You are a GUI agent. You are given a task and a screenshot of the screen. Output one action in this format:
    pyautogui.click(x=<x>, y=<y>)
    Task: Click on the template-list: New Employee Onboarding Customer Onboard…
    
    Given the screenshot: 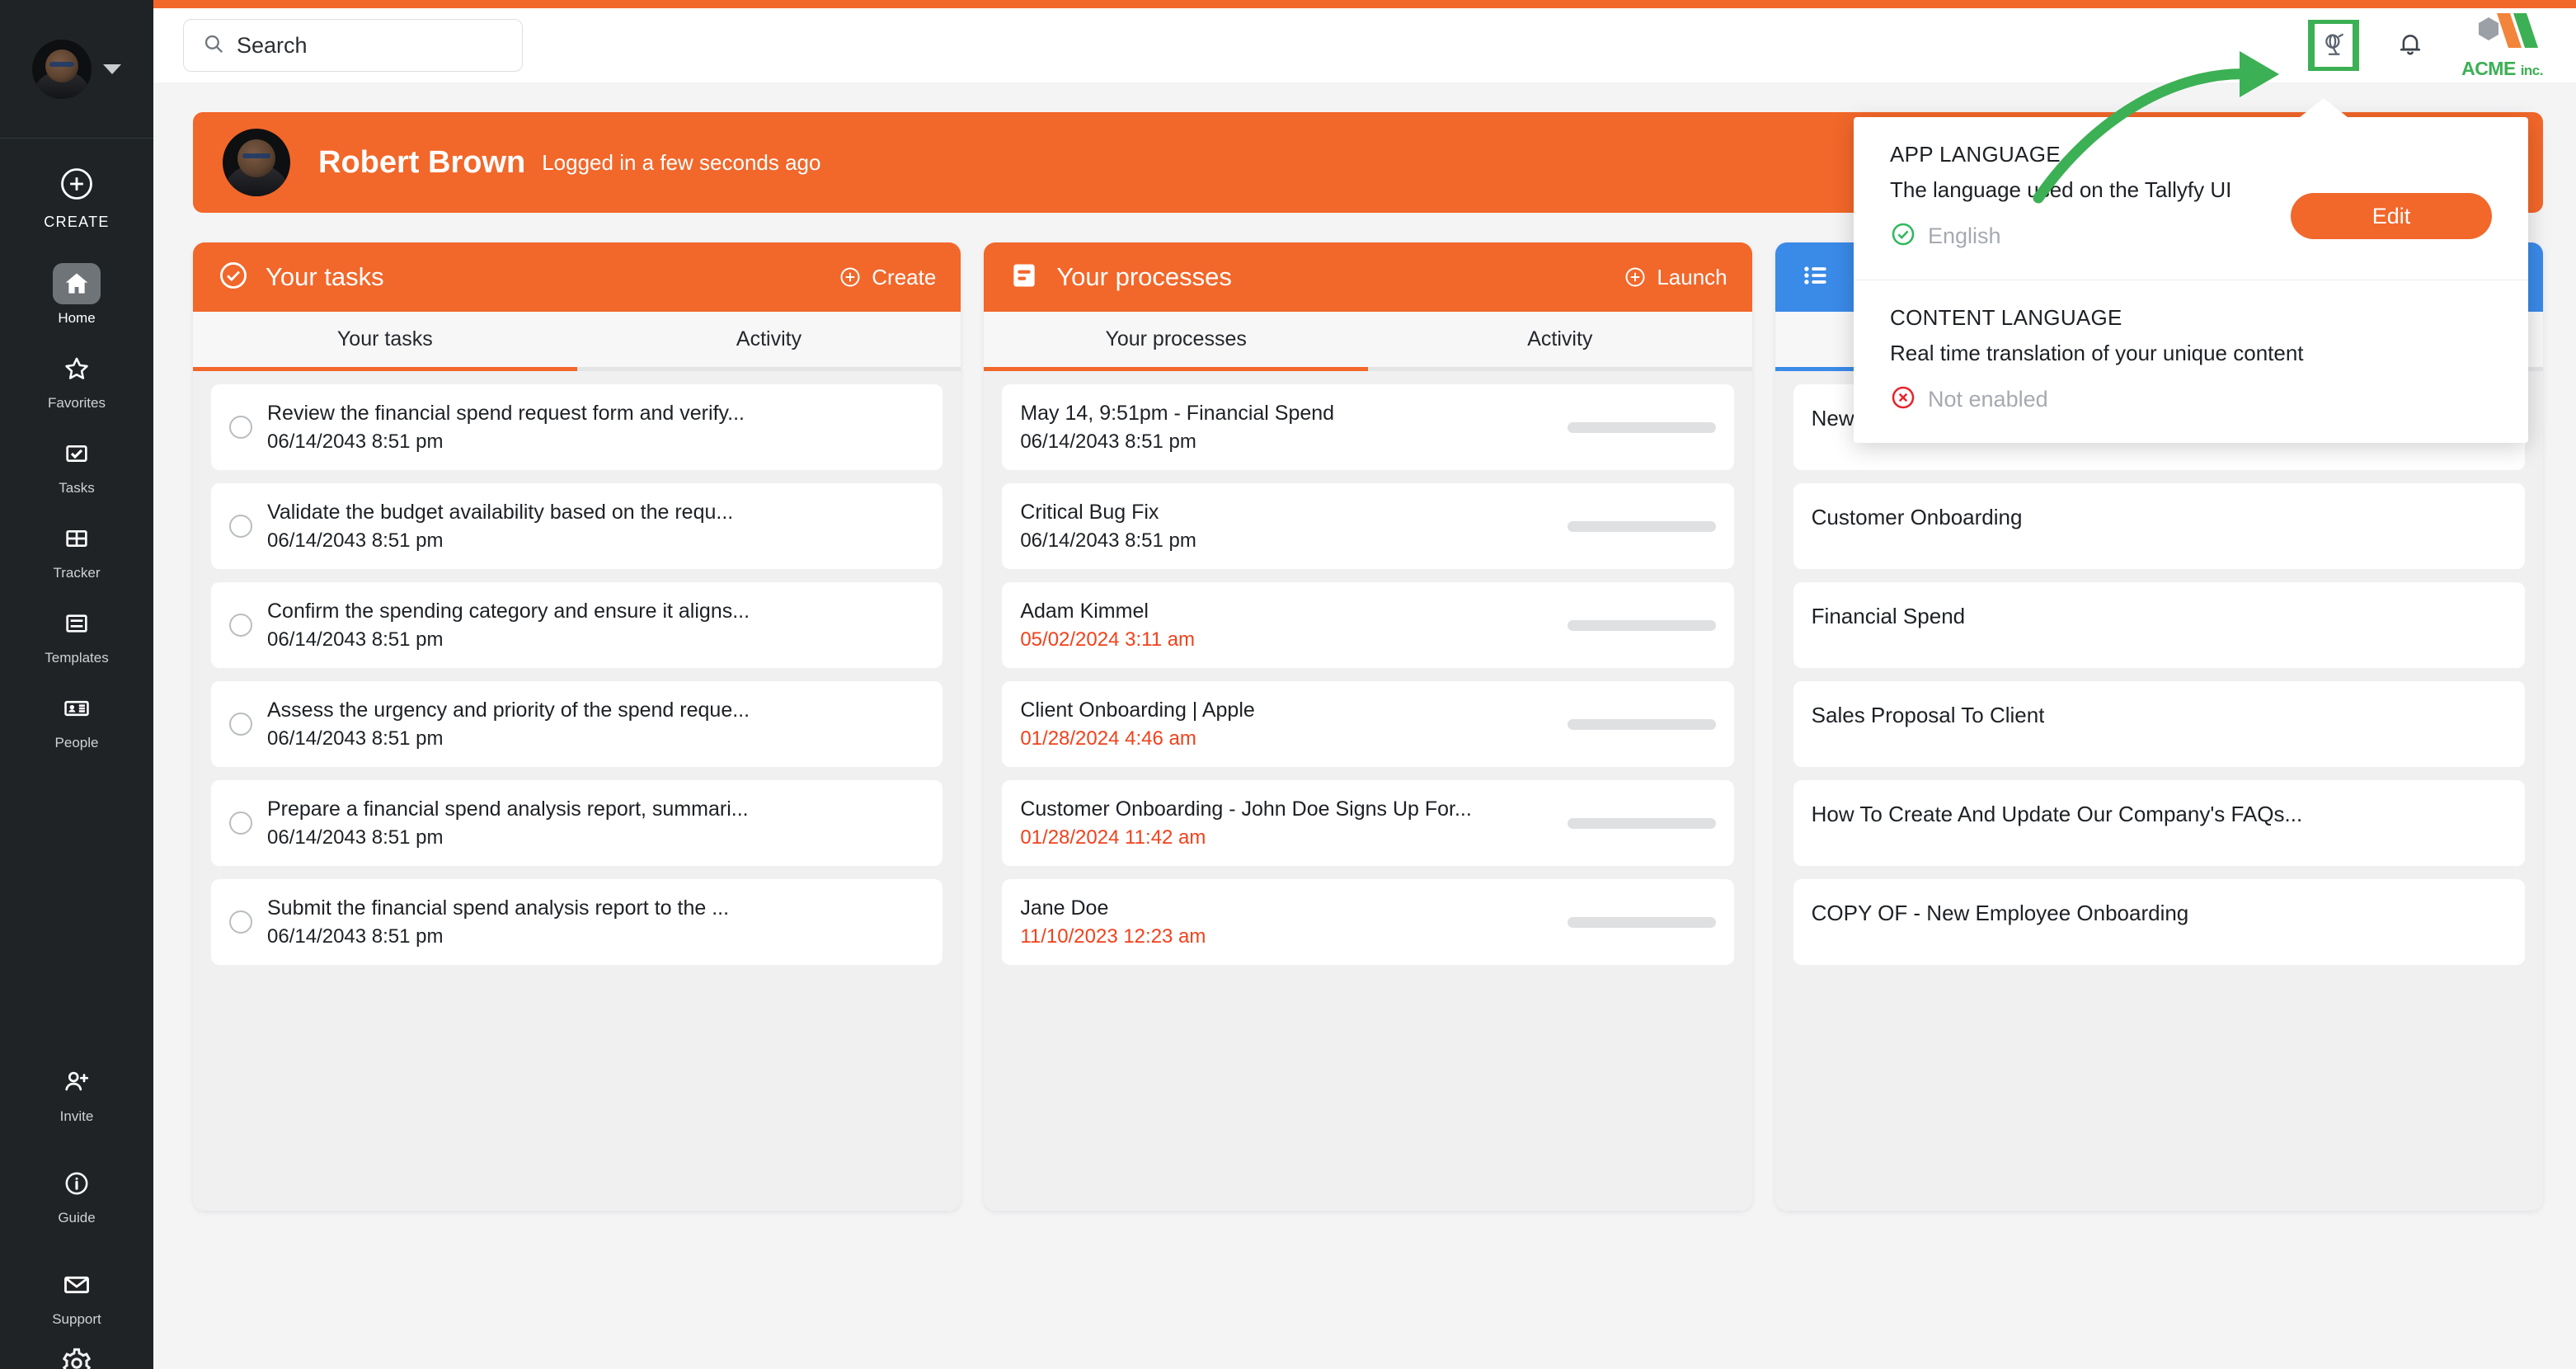 What is the action you would take?
    pyautogui.click(x=2159, y=677)
    